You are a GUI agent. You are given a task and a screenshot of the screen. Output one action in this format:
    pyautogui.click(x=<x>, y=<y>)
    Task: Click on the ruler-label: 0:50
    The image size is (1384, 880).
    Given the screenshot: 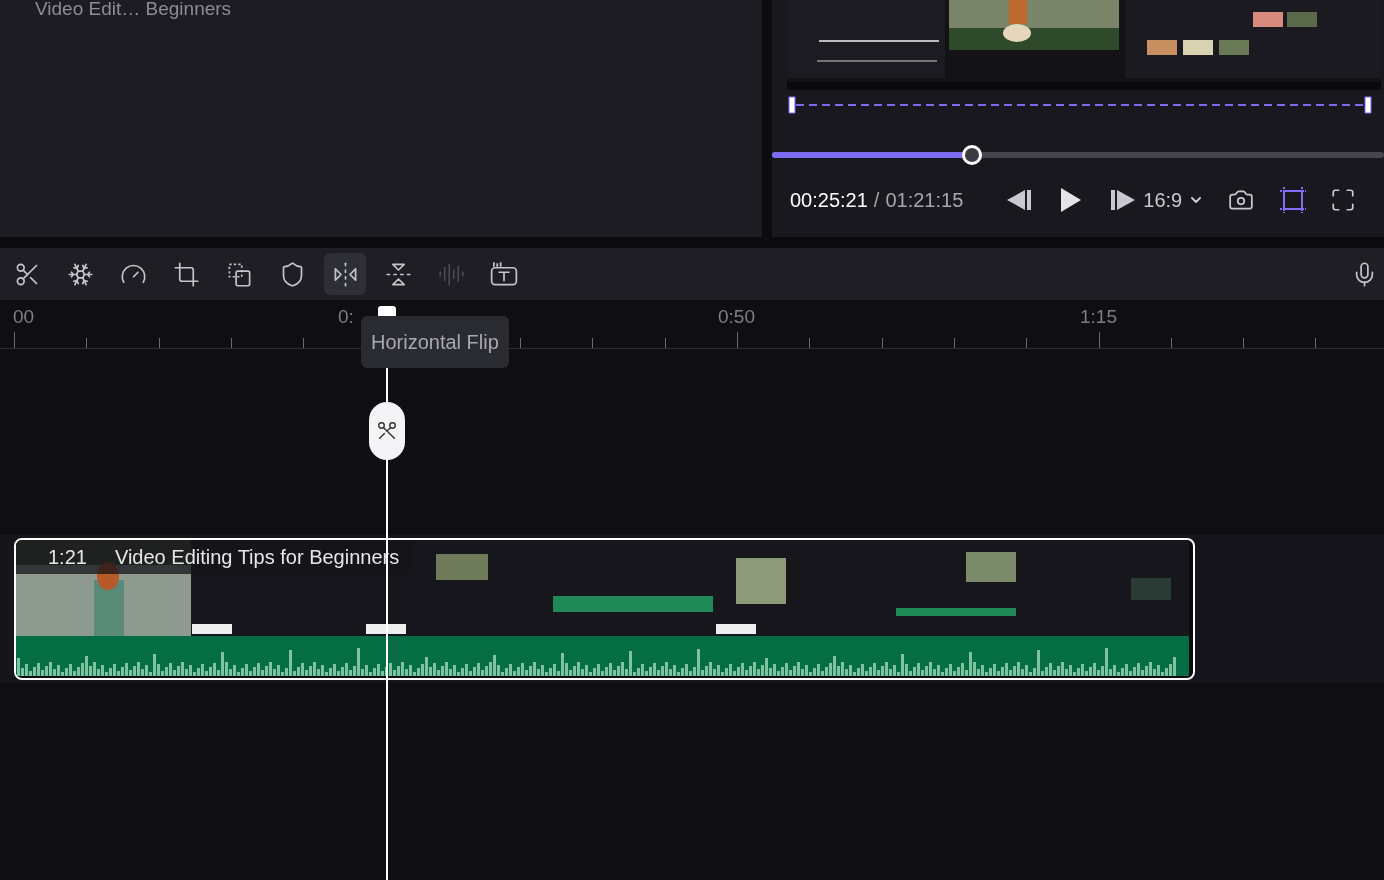 What is the action you would take?
    pyautogui.click(x=736, y=317)
    